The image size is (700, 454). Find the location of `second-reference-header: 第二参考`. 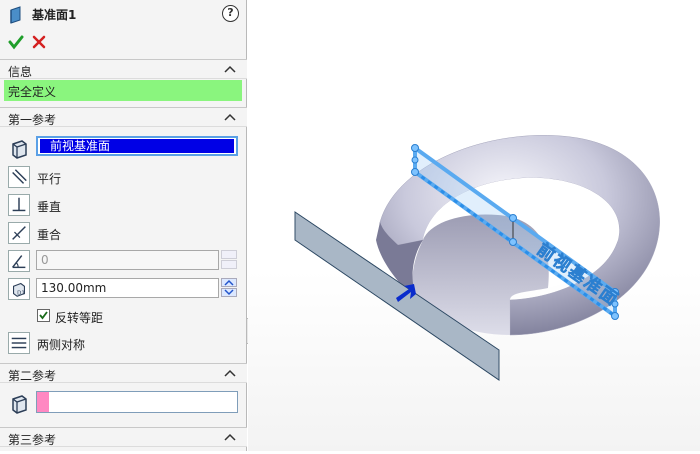

second-reference-header: 第二参考 is located at coordinates (123, 373).